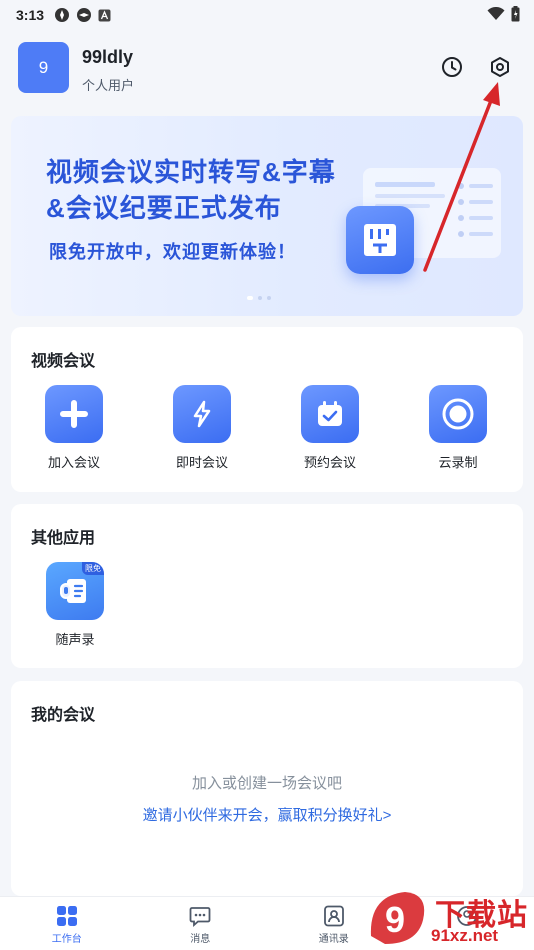  I want to click on banner-pagination, so click(259, 298).